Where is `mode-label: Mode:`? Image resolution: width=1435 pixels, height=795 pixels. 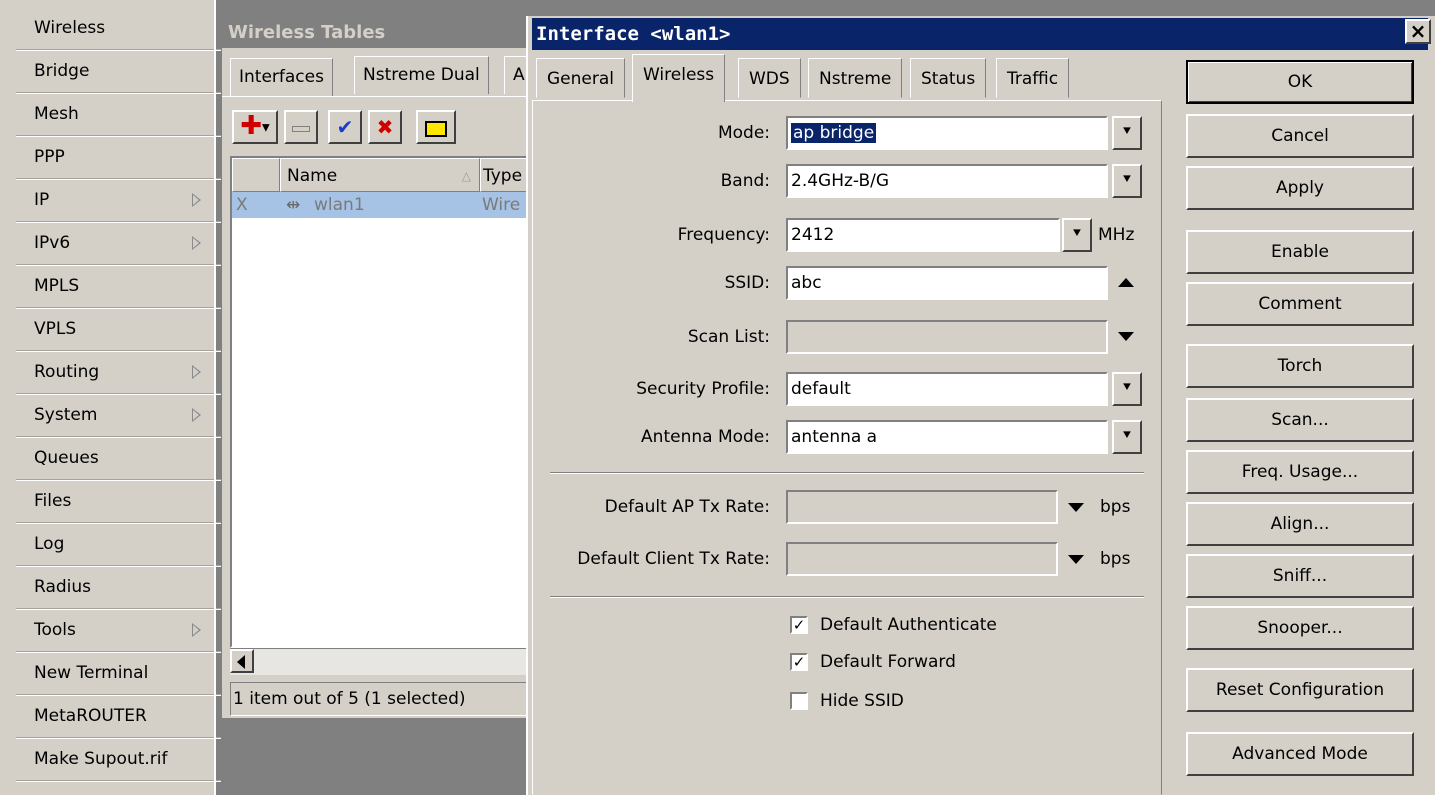 mode-label: Mode: is located at coordinates (743, 133).